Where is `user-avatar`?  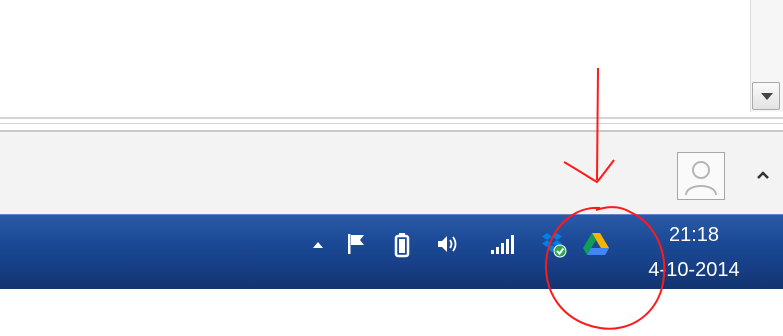
user-avatar is located at coordinates (701, 176).